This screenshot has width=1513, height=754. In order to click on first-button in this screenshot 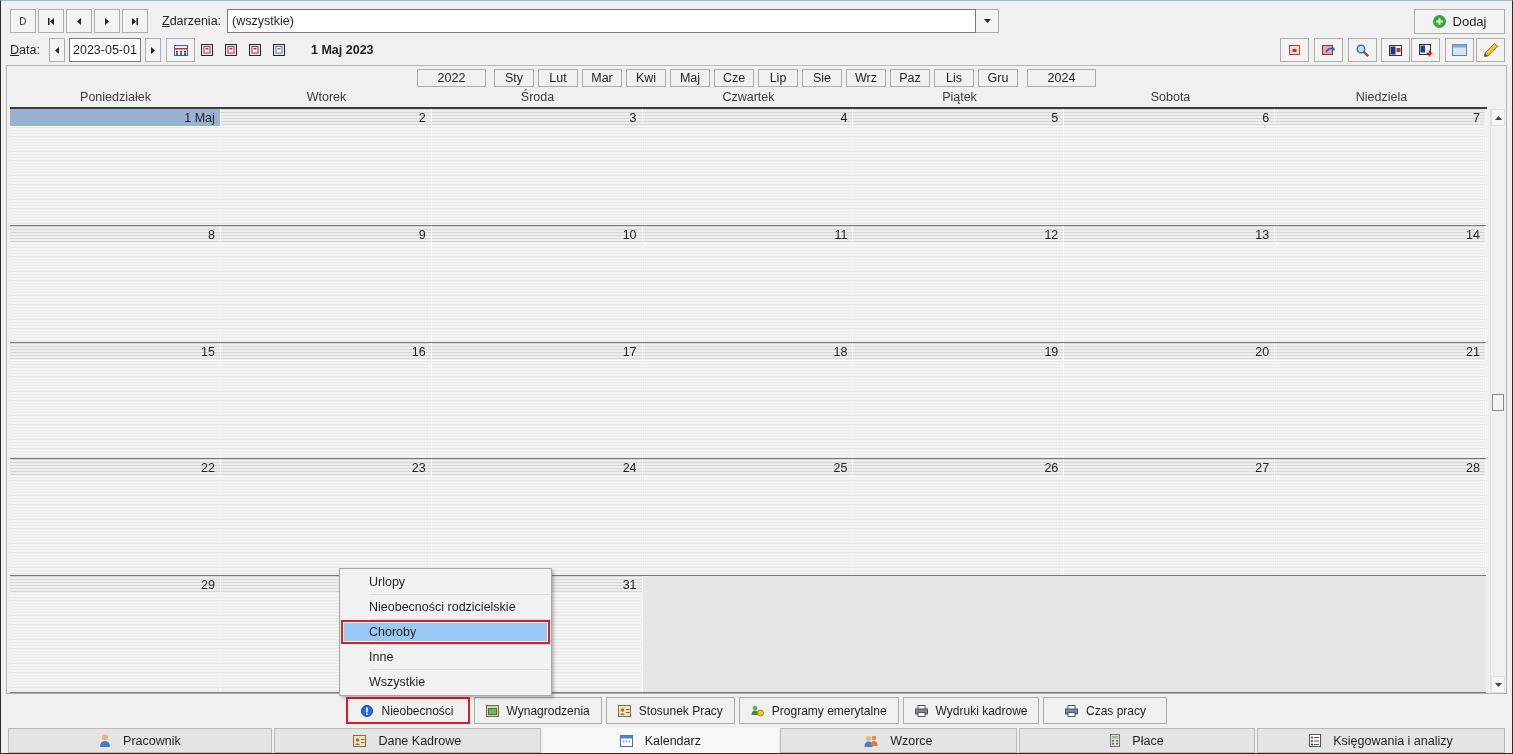, I will do `click(51, 21)`.